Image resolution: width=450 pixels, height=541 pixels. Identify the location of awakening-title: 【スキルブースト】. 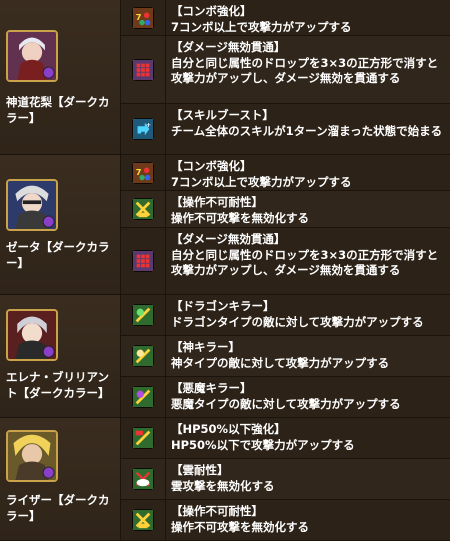
(222, 115).